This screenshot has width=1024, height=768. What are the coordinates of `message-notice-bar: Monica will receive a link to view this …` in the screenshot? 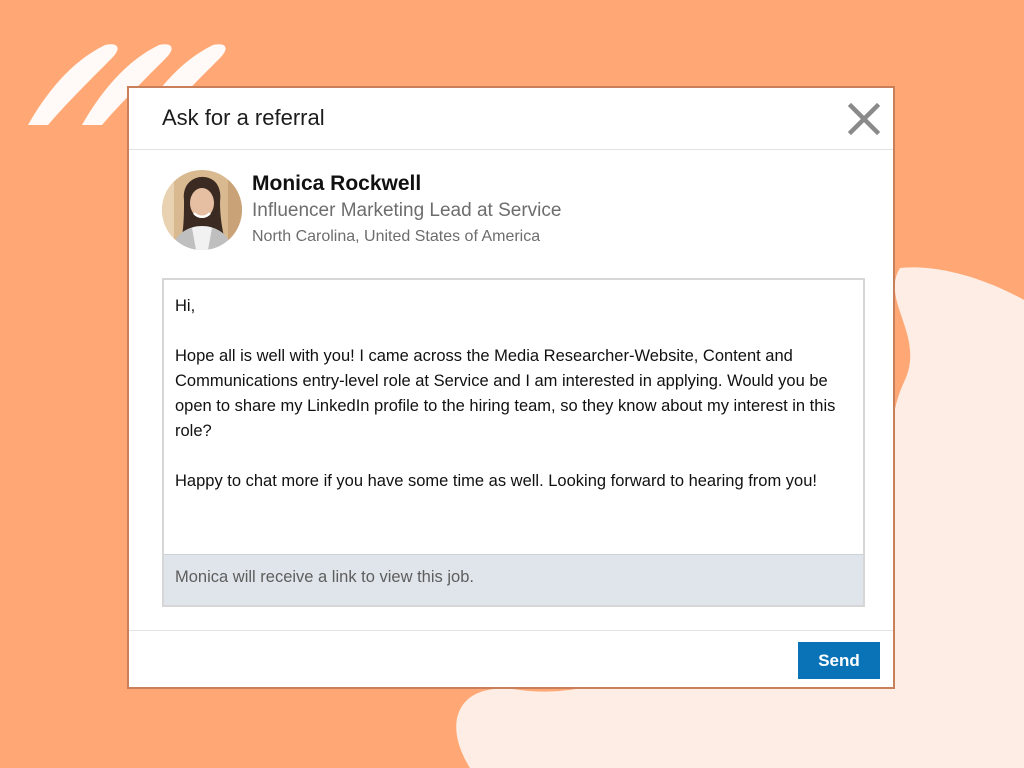 It's located at (513, 579).